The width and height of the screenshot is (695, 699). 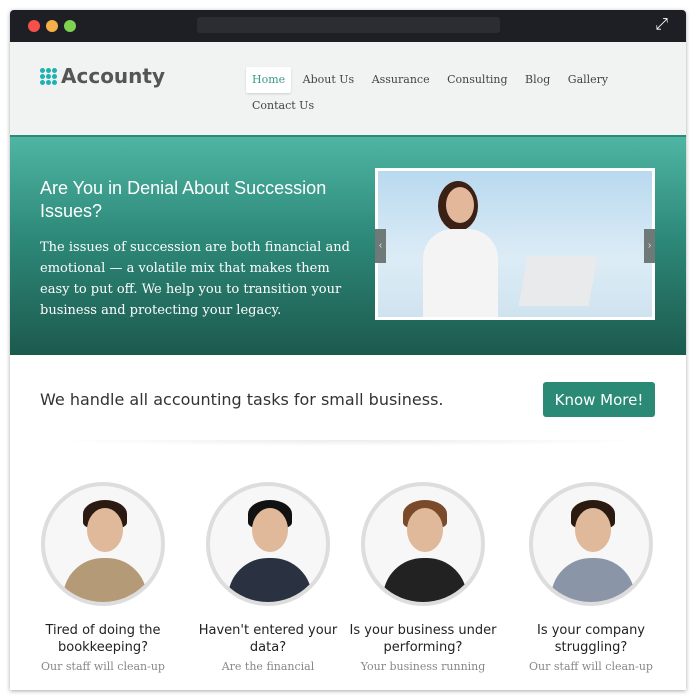 What do you see at coordinates (268, 666) in the screenshot?
I see `card-text: Are the financial` at bounding box center [268, 666].